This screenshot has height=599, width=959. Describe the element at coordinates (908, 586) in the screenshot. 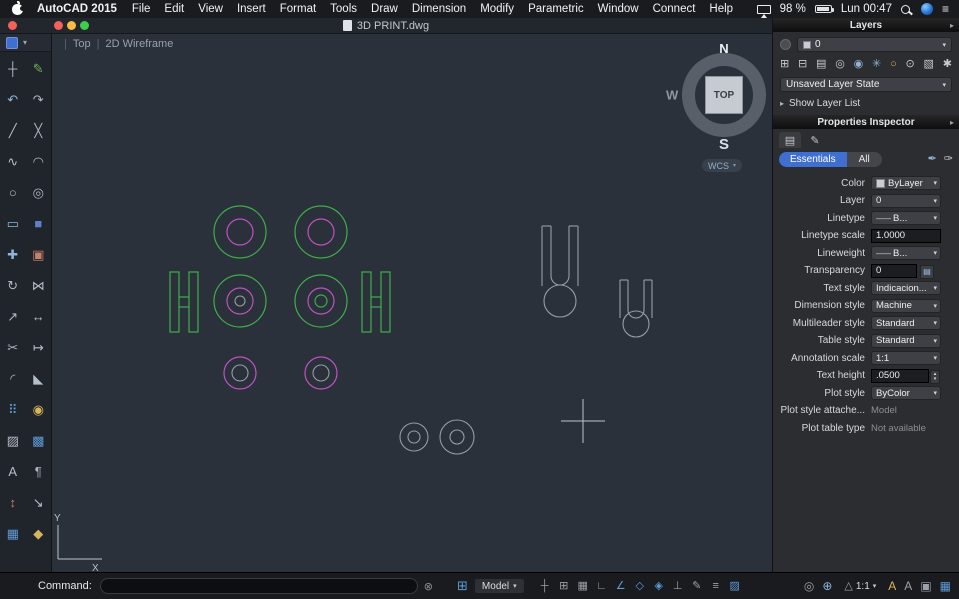

I see `annotation-autoscale-icon: A` at that location.